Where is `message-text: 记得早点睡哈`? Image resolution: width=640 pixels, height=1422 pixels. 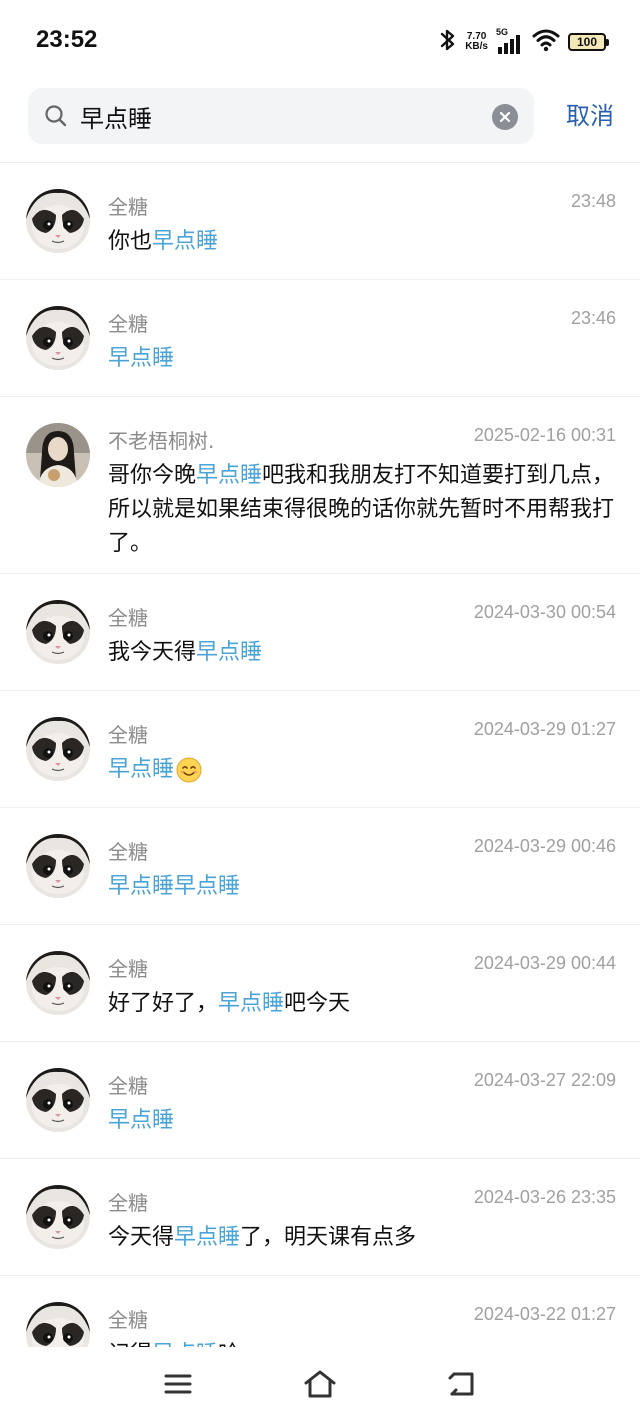 message-text: 记得早点睡哈 is located at coordinates (363, 1342).